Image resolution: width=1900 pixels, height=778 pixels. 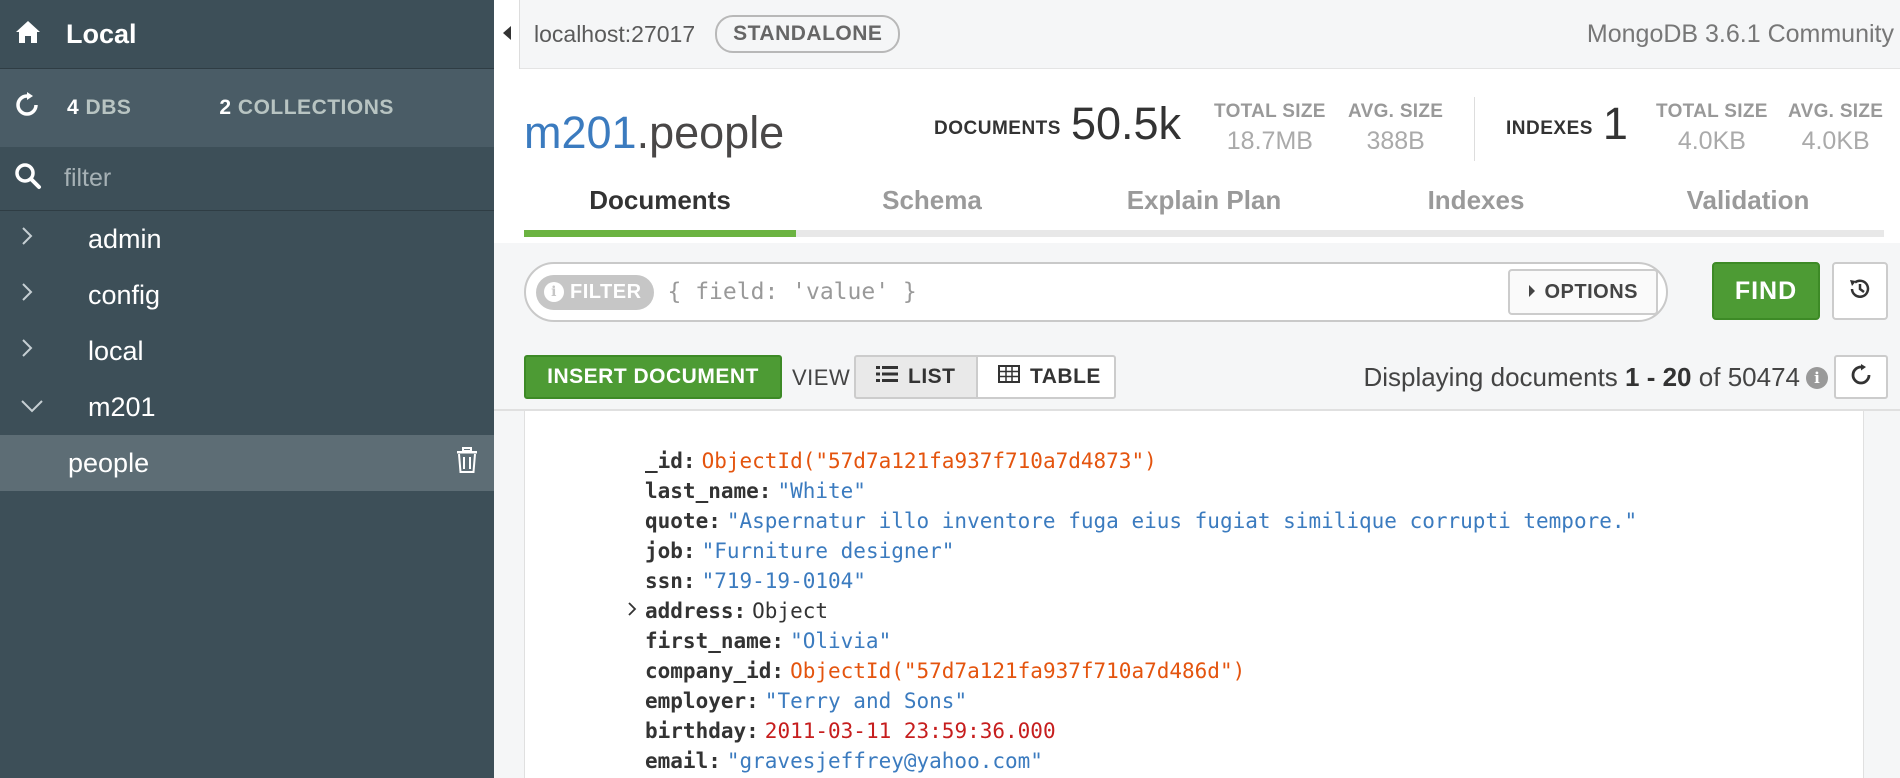 I want to click on list-view-button: LIST, so click(x=916, y=377).